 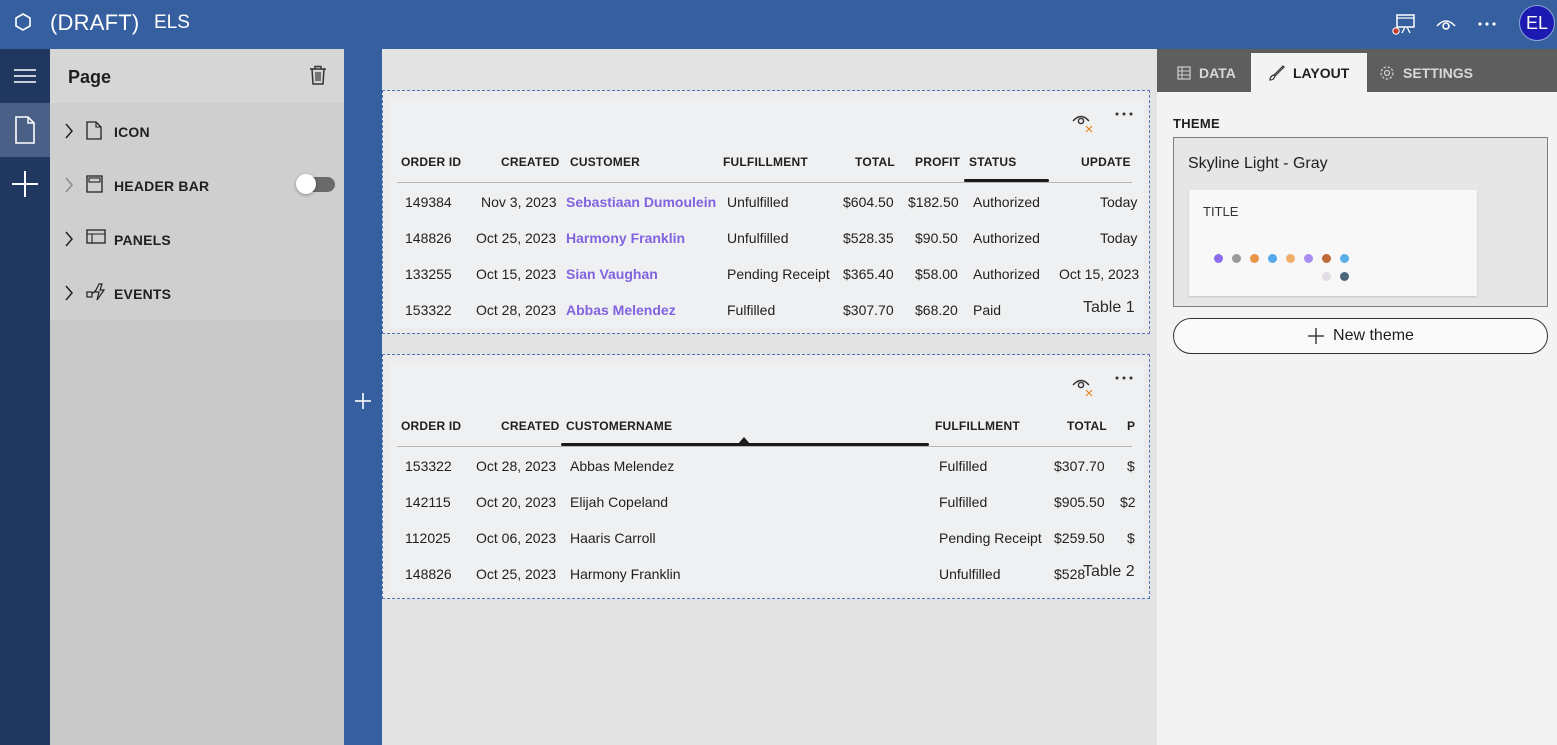 What do you see at coordinates (612, 274) in the screenshot?
I see `customer-link: Sian Vaughan` at bounding box center [612, 274].